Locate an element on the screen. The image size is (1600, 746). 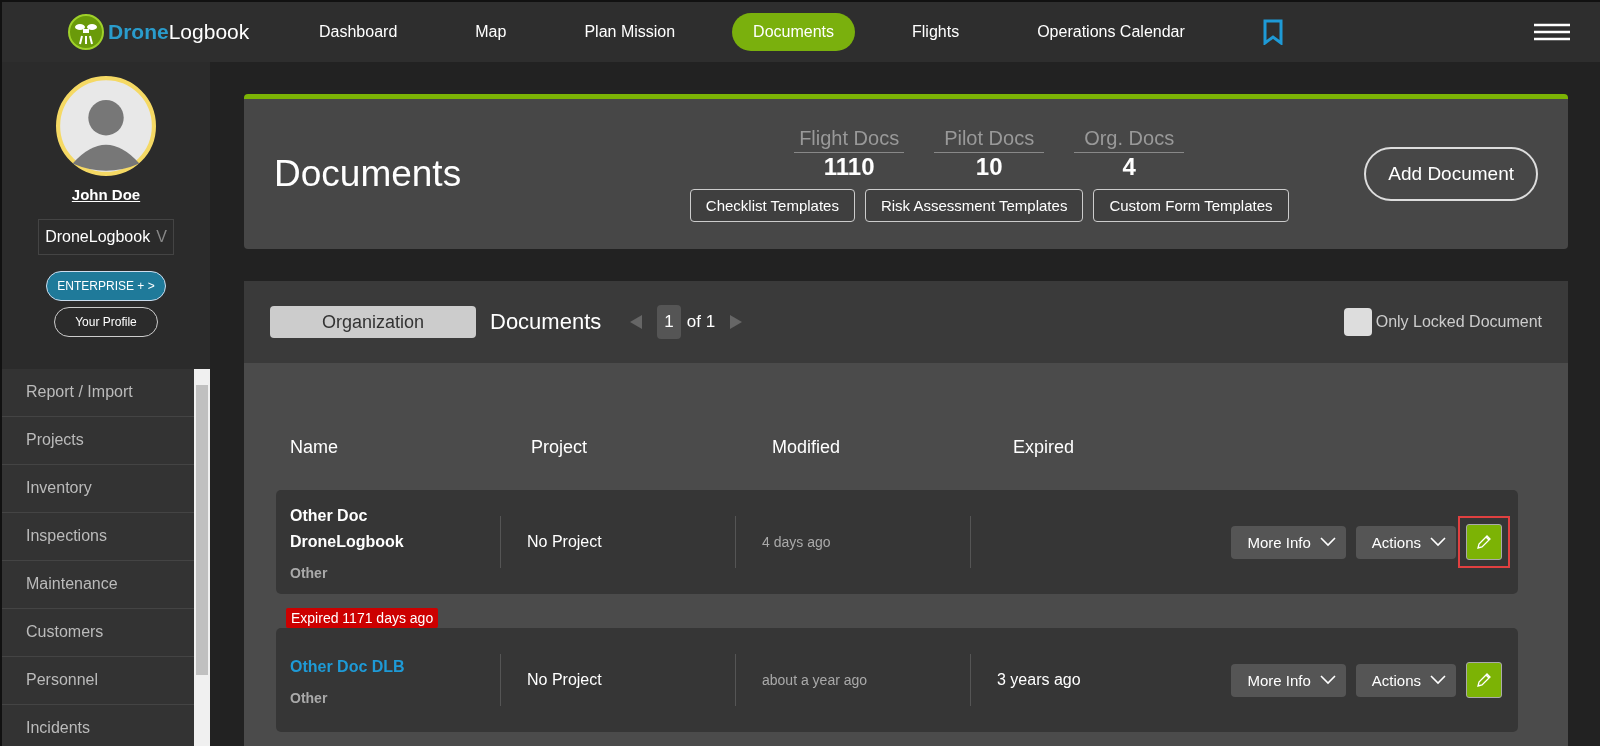
stat-label: Org. Docs is located at coordinates (1129, 139).